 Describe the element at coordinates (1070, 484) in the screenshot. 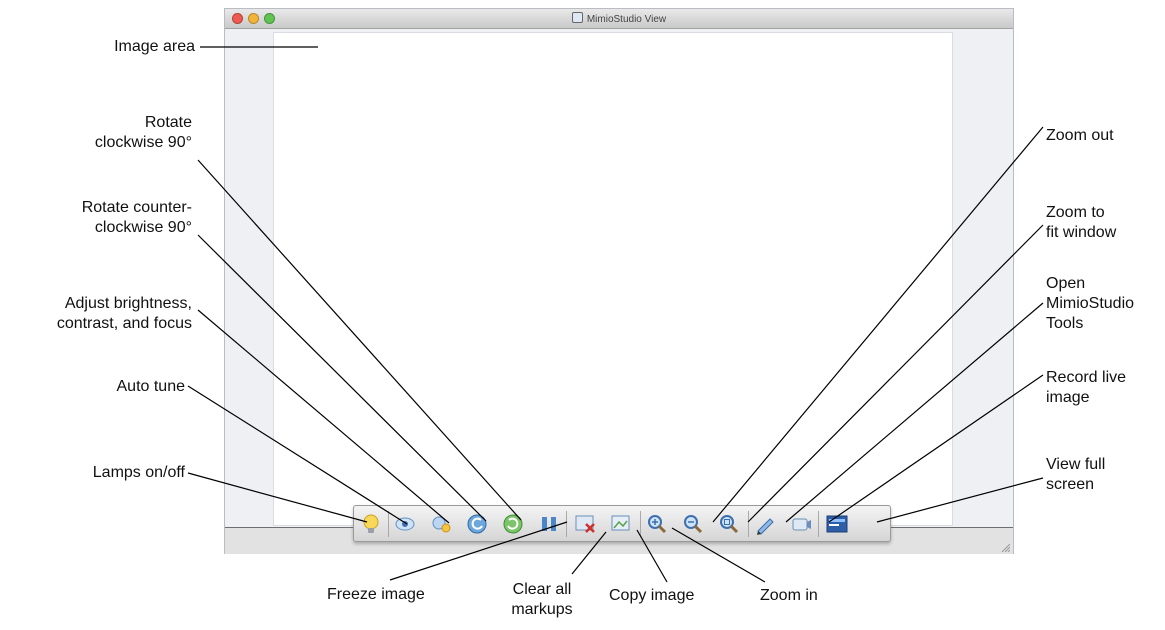

I see `label-line: screen` at that location.